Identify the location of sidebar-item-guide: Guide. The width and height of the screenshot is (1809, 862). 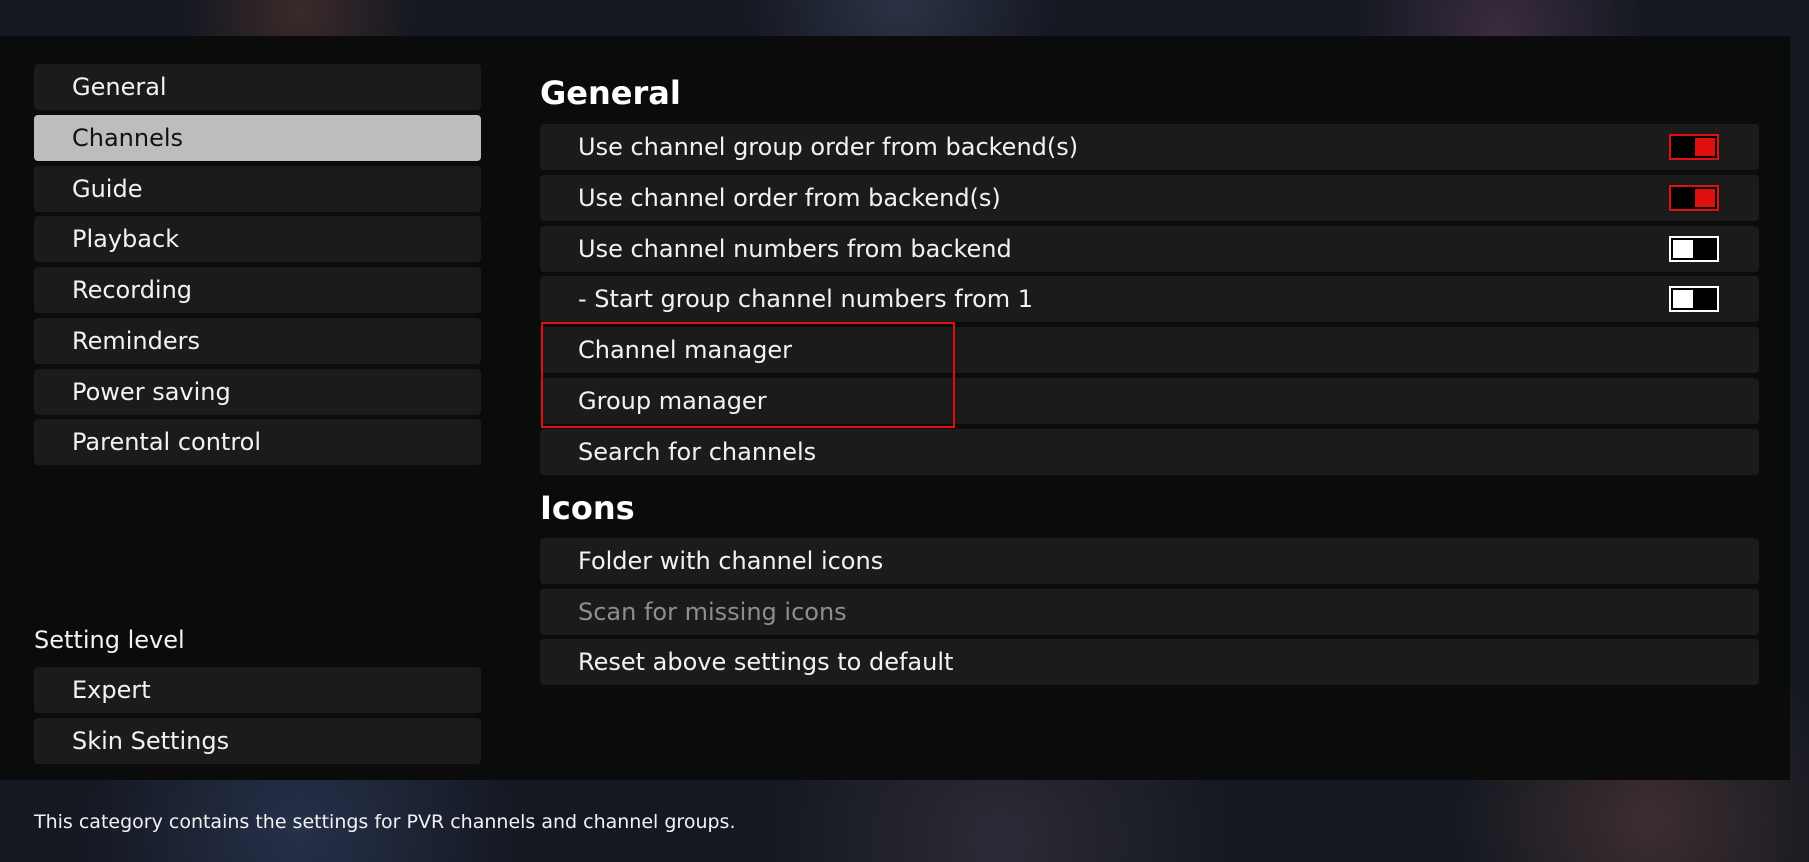
(257, 189).